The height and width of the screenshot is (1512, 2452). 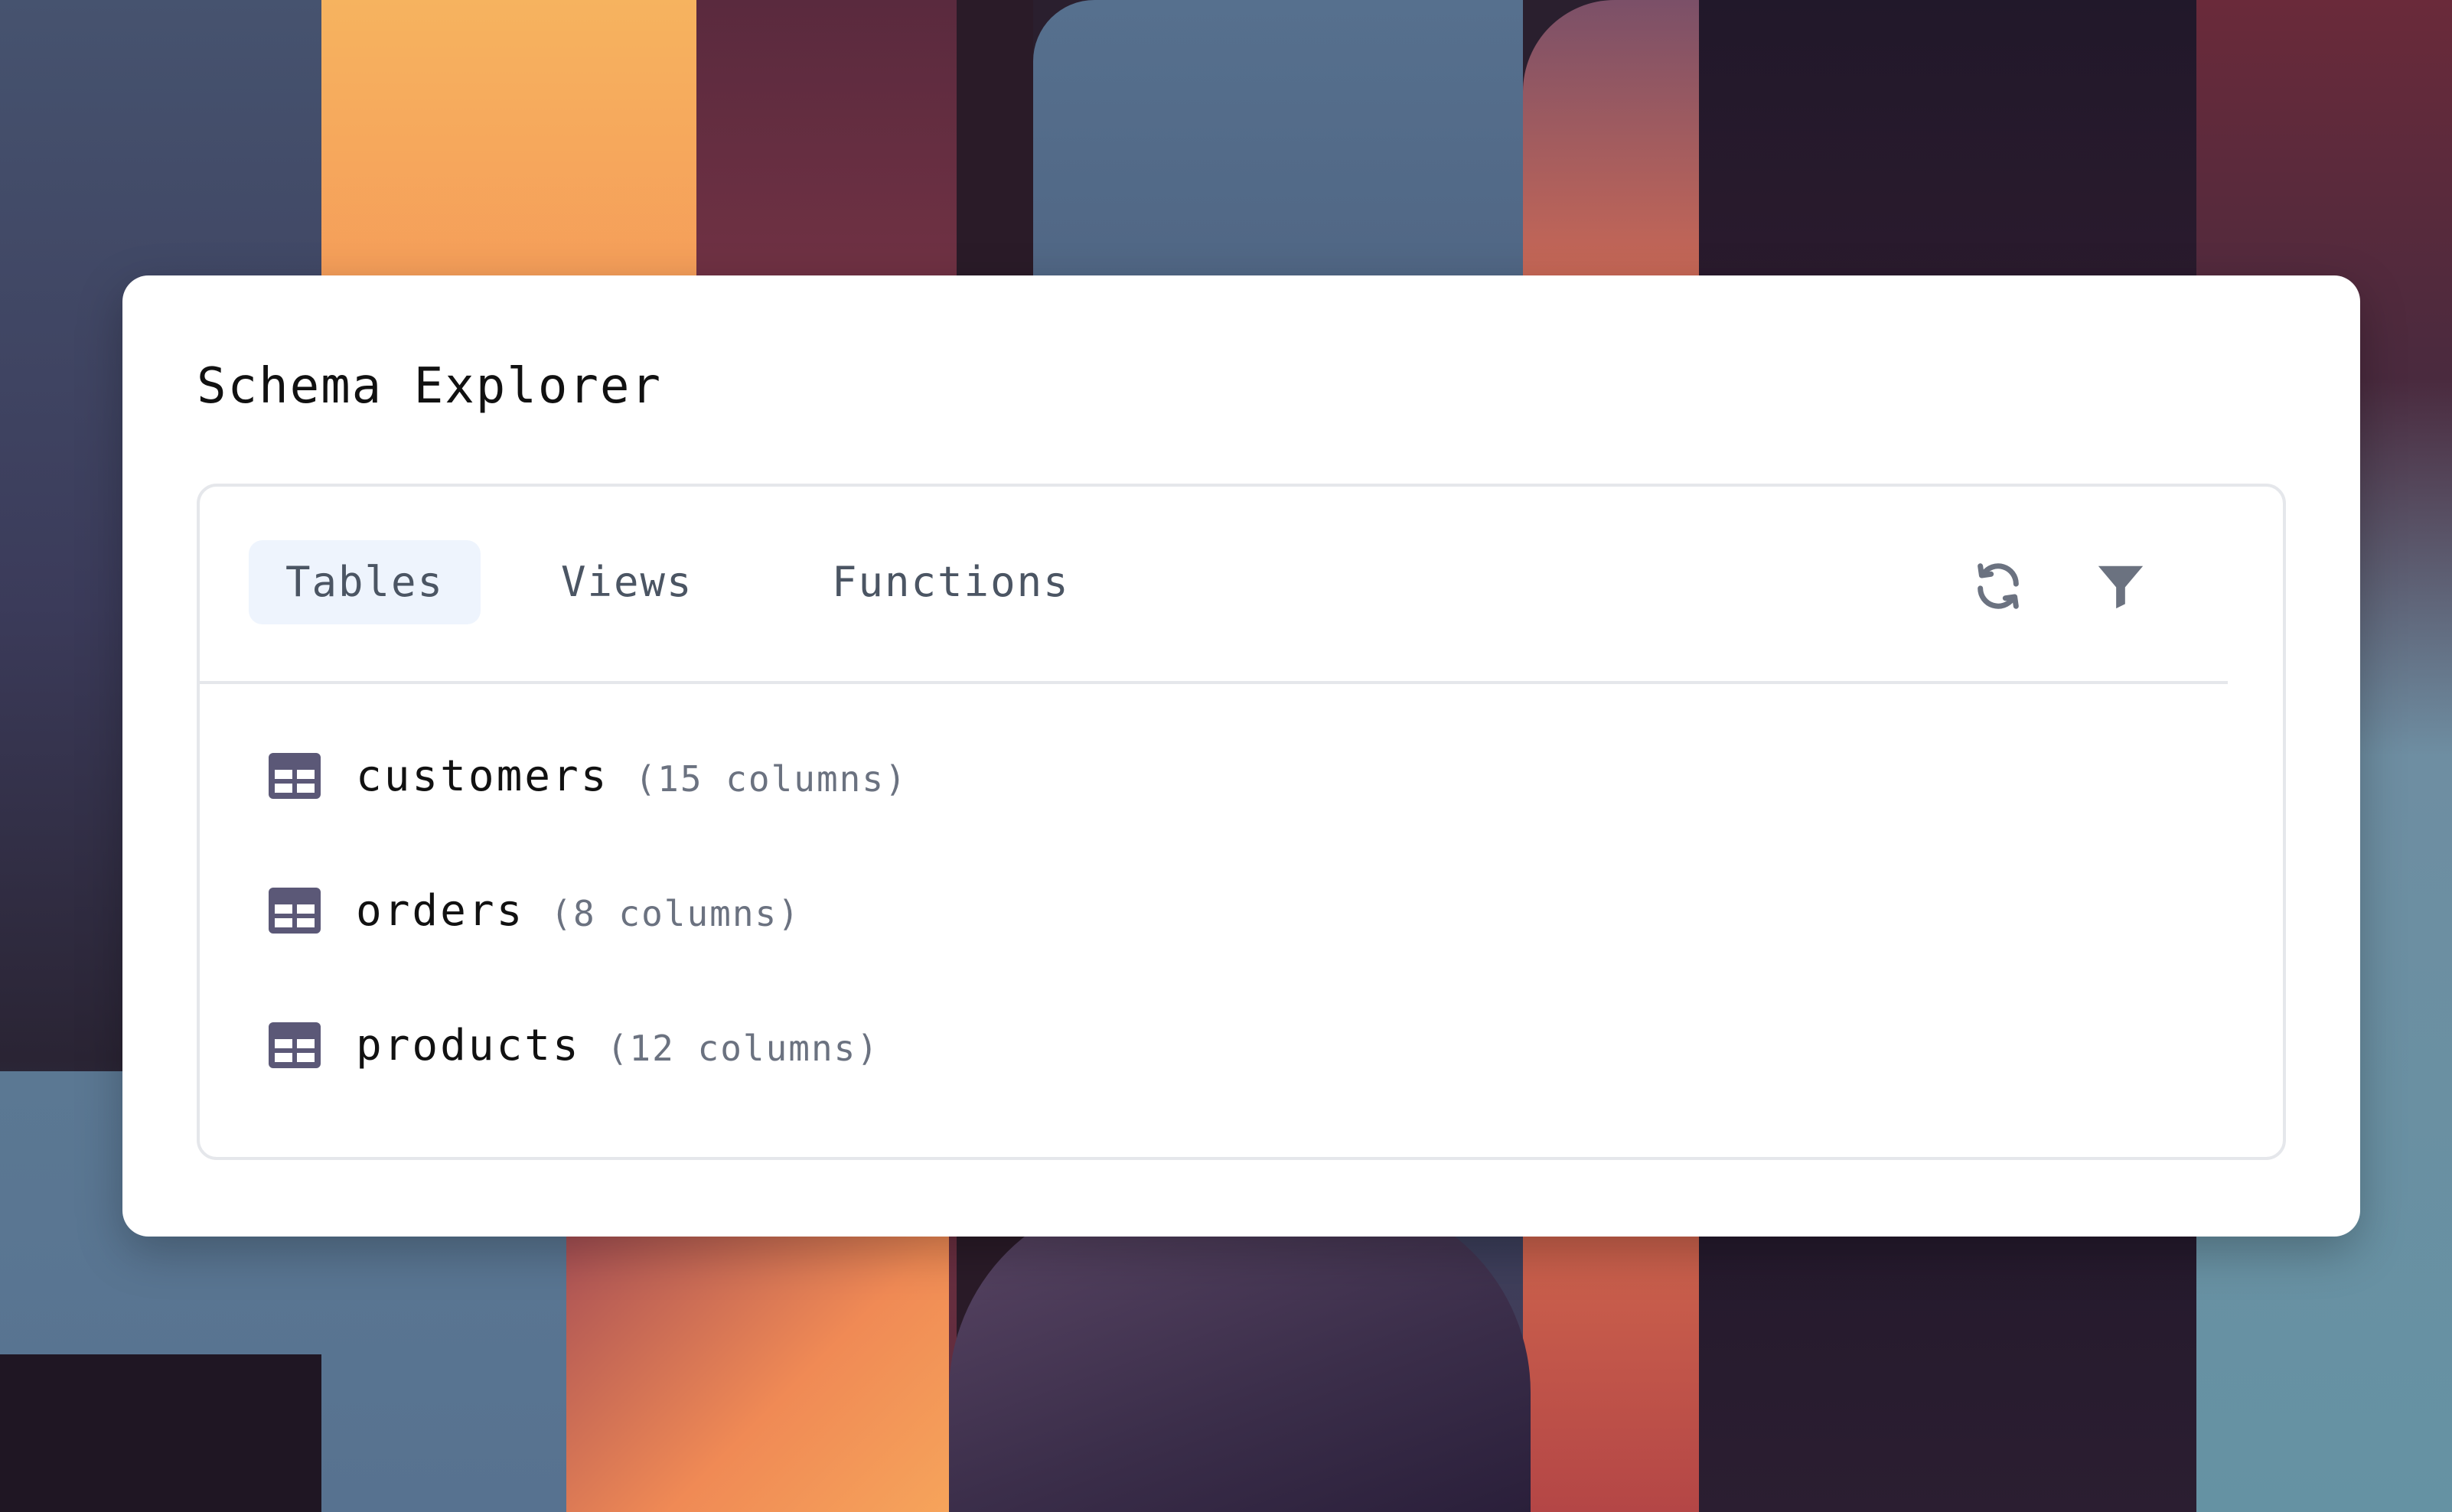 What do you see at coordinates (1214, 585) in the screenshot?
I see `tab-bar: Tables Views Functions` at bounding box center [1214, 585].